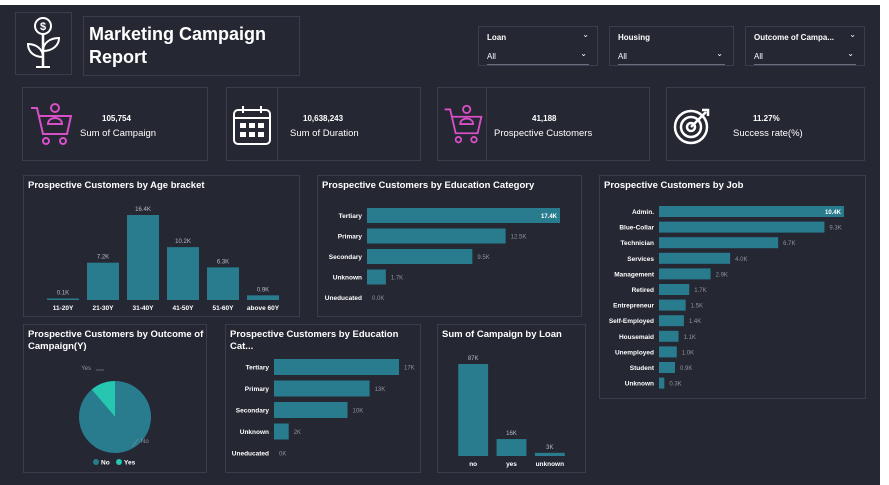 This screenshot has width=889, height=485. I want to click on axis-tick-label: 21-30Y, so click(104, 308).